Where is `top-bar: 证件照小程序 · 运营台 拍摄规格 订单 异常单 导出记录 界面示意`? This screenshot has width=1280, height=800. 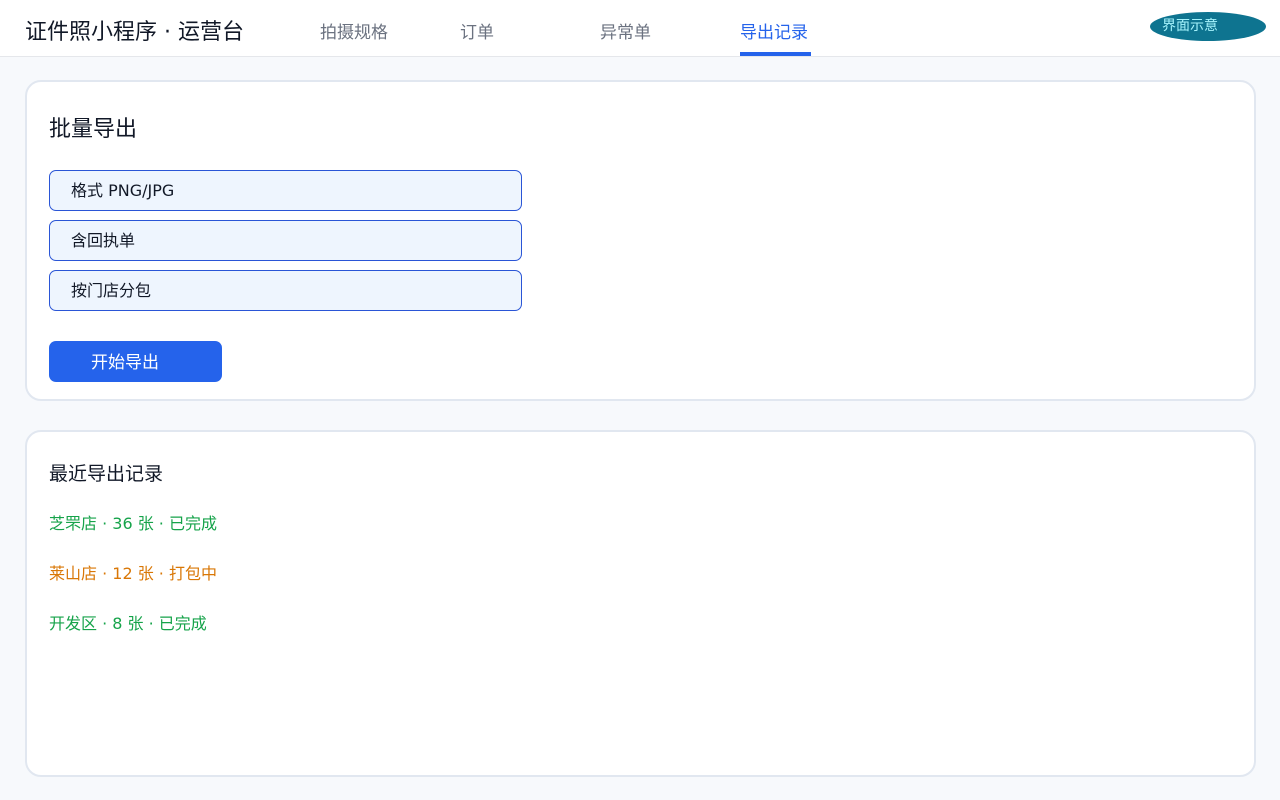
top-bar: 证件照小程序 · 运营台 拍摄规格 订单 异常单 导出记录 界面示意 is located at coordinates (640, 28).